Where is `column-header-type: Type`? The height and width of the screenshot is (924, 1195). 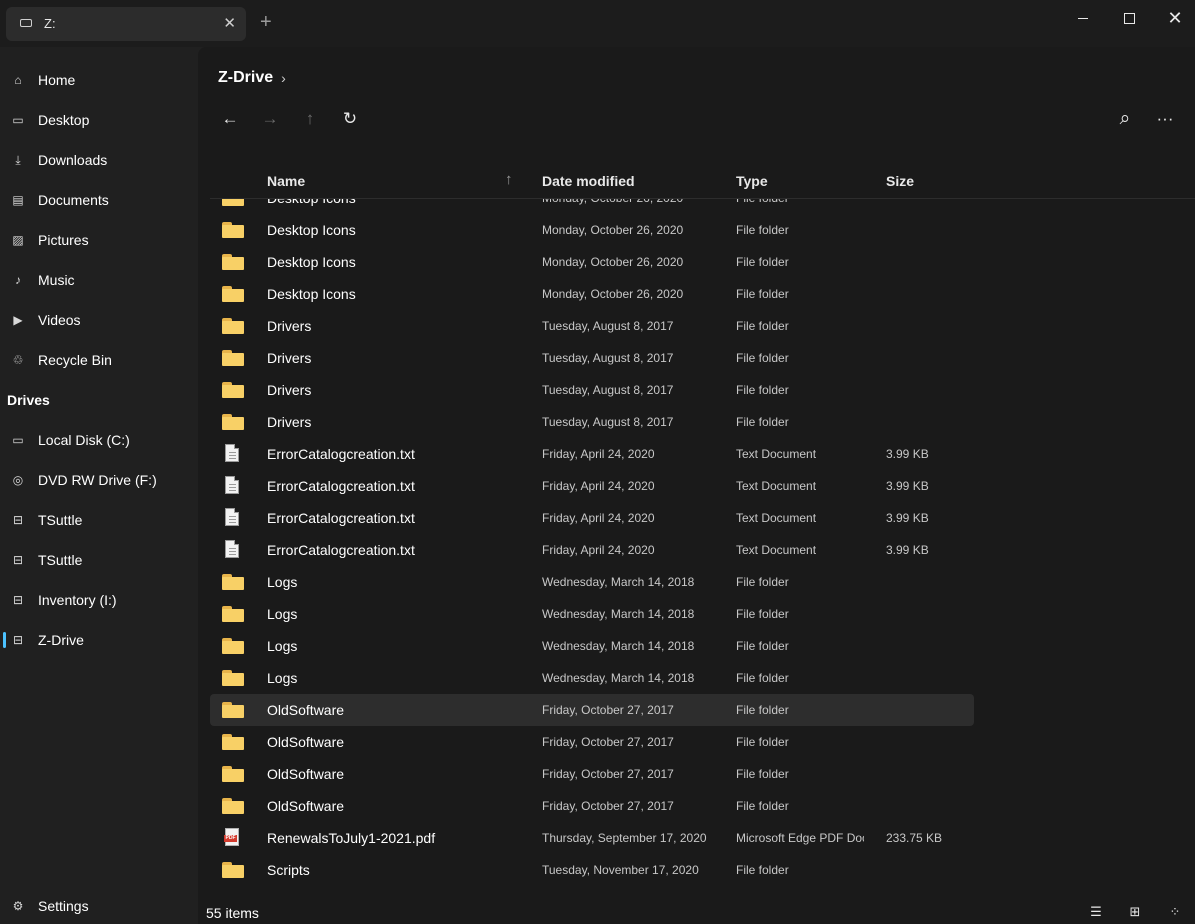 column-header-type: Type is located at coordinates (752, 181).